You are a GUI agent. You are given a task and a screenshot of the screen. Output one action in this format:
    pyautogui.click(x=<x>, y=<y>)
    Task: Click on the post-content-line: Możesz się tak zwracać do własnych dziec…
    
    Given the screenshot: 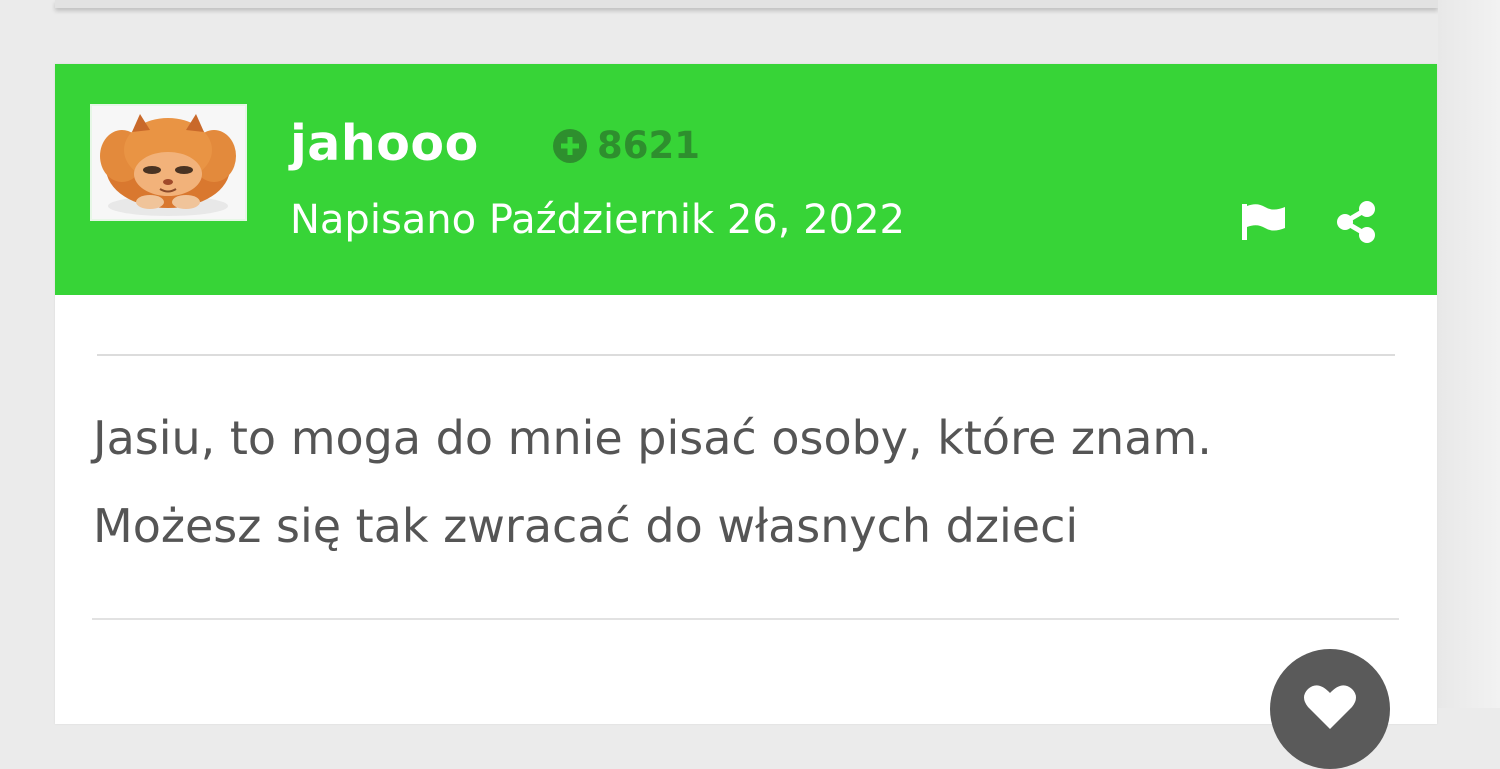 What is the action you would take?
    pyautogui.click(x=586, y=526)
    